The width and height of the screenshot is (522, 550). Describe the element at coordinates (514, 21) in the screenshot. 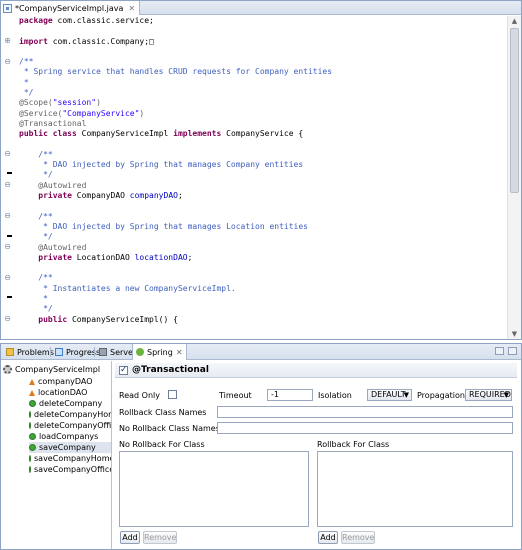

I see `scroll-up-icon: ▲` at that location.